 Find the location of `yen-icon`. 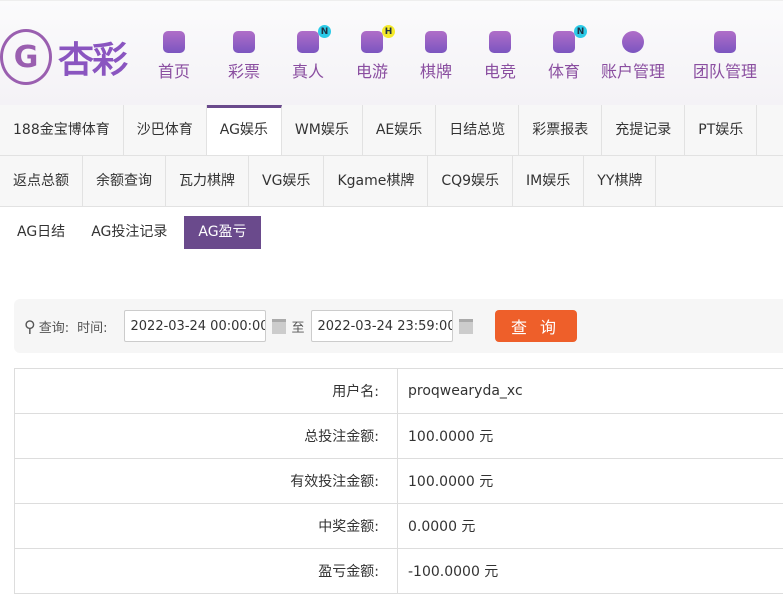

yen-icon is located at coordinates (633, 42).